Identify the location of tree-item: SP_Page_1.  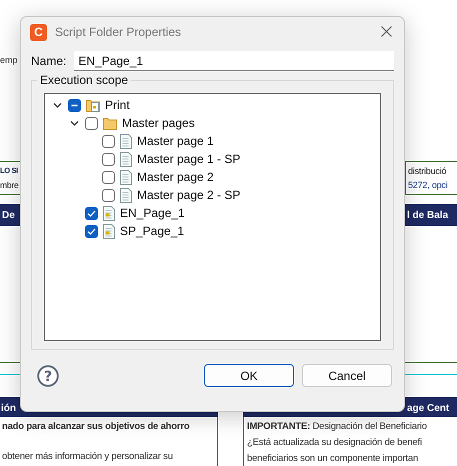
(152, 231).